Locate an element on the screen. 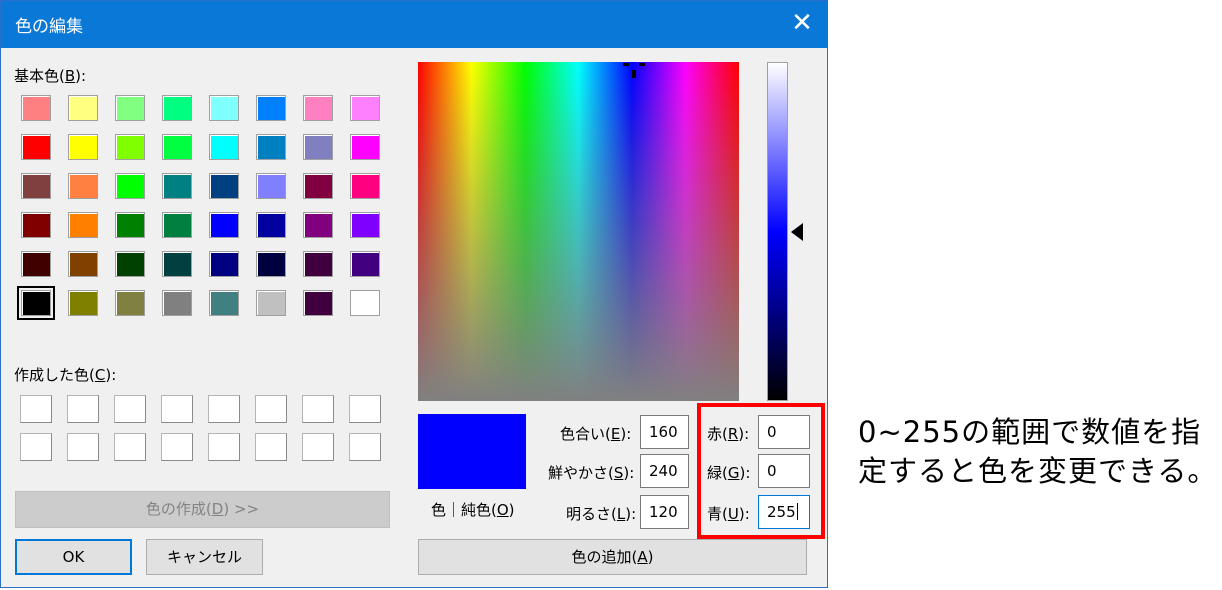  close-button: ✕ is located at coordinates (802, 24).